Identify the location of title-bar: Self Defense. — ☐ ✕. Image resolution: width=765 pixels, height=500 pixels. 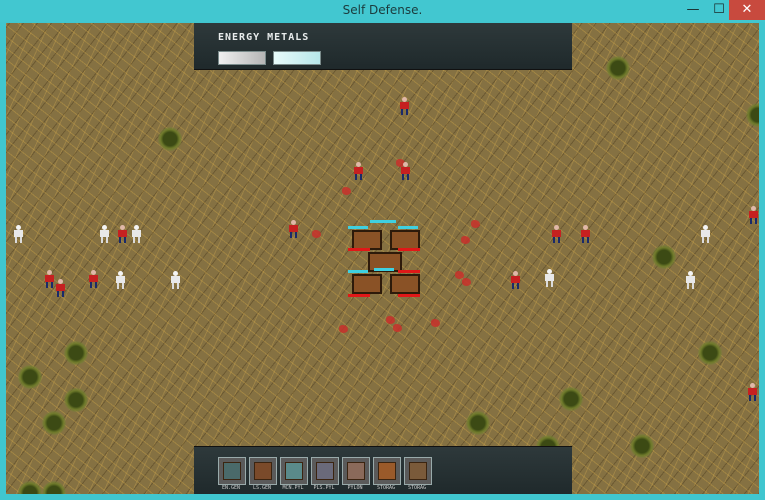
(382, 11).